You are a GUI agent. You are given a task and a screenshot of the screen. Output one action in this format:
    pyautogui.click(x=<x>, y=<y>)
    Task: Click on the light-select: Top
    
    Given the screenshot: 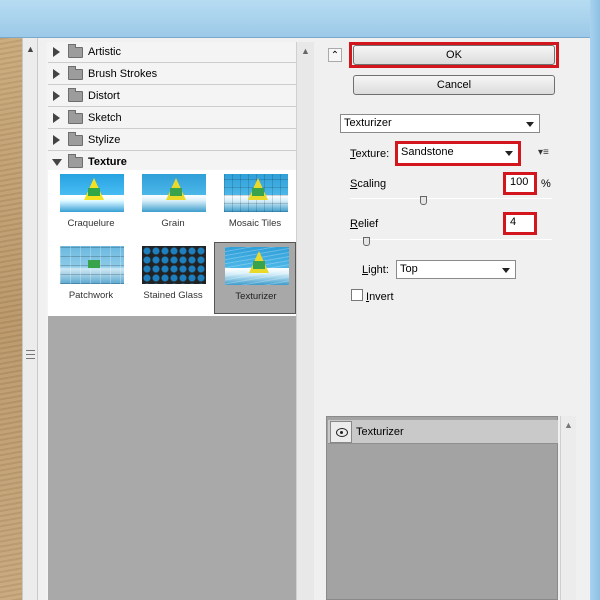 What is the action you would take?
    pyautogui.click(x=456, y=269)
    